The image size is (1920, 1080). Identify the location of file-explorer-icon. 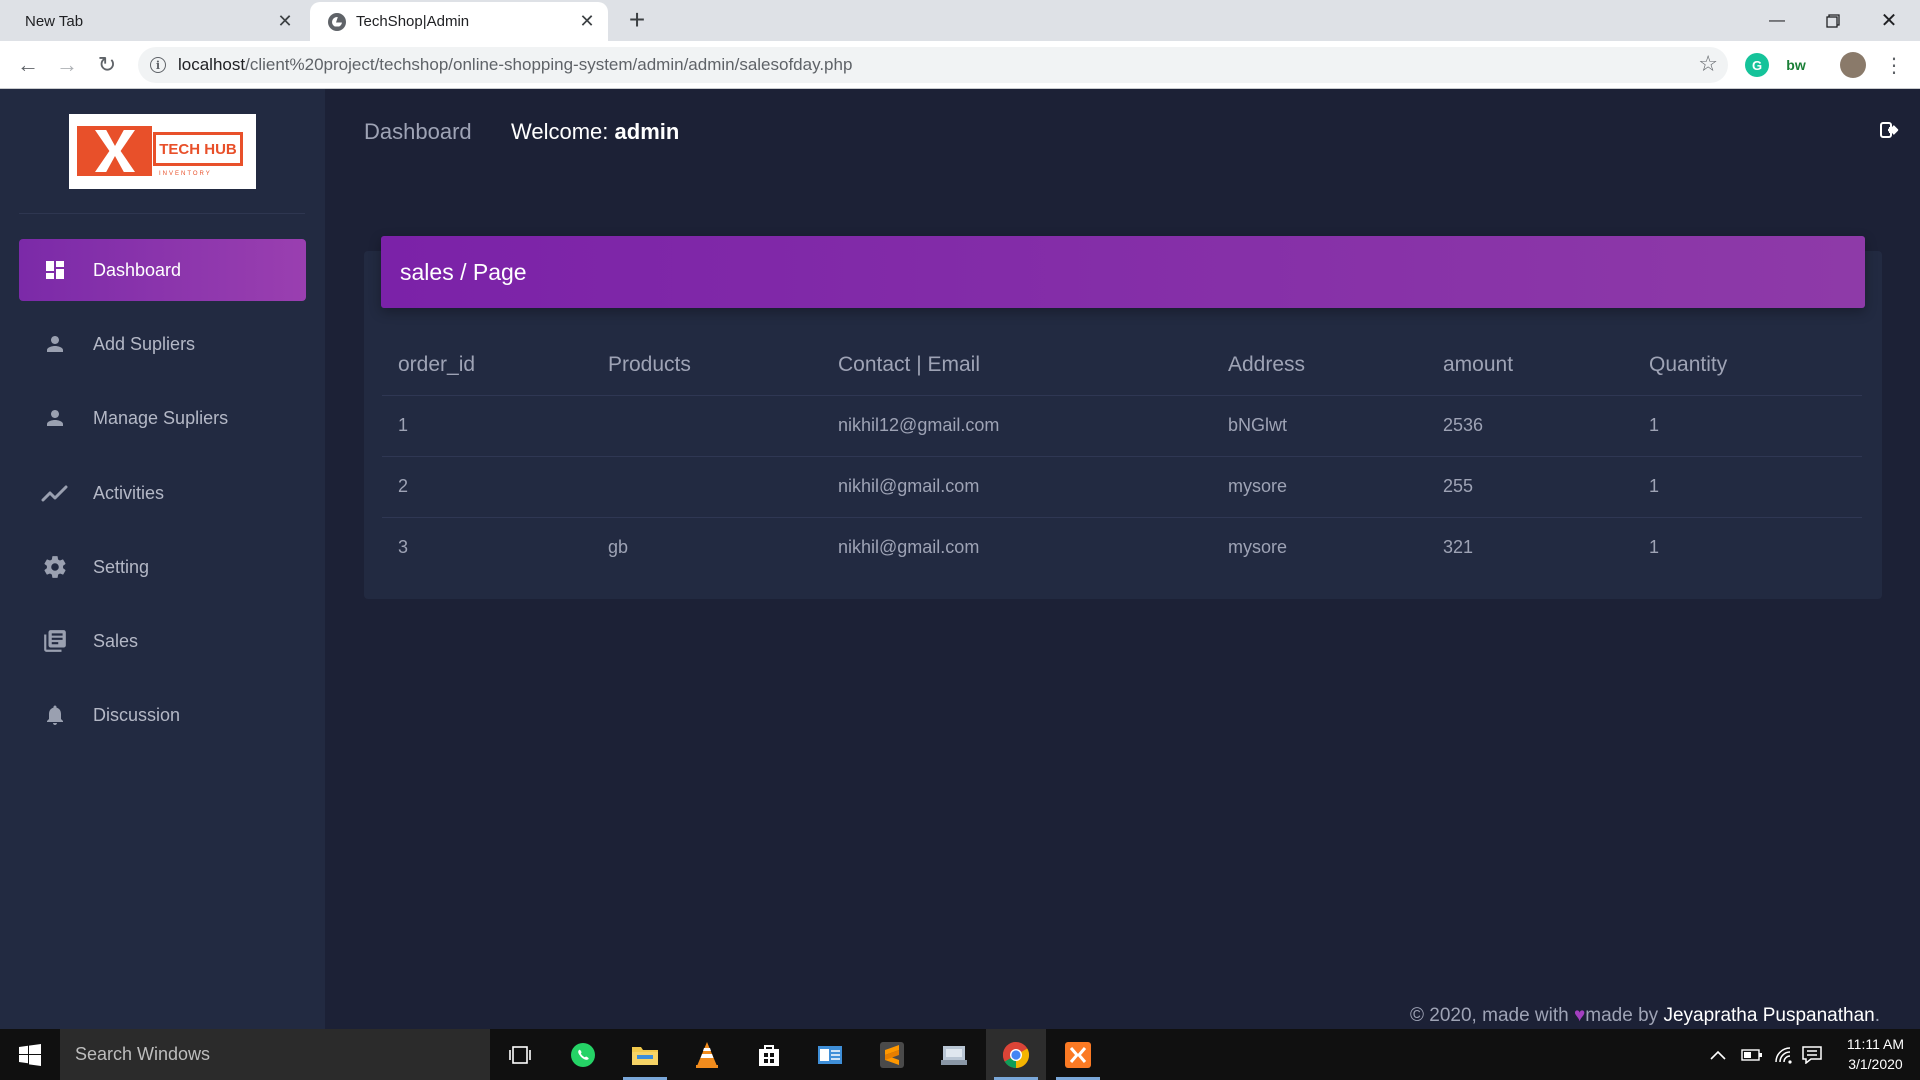
(645, 1054).